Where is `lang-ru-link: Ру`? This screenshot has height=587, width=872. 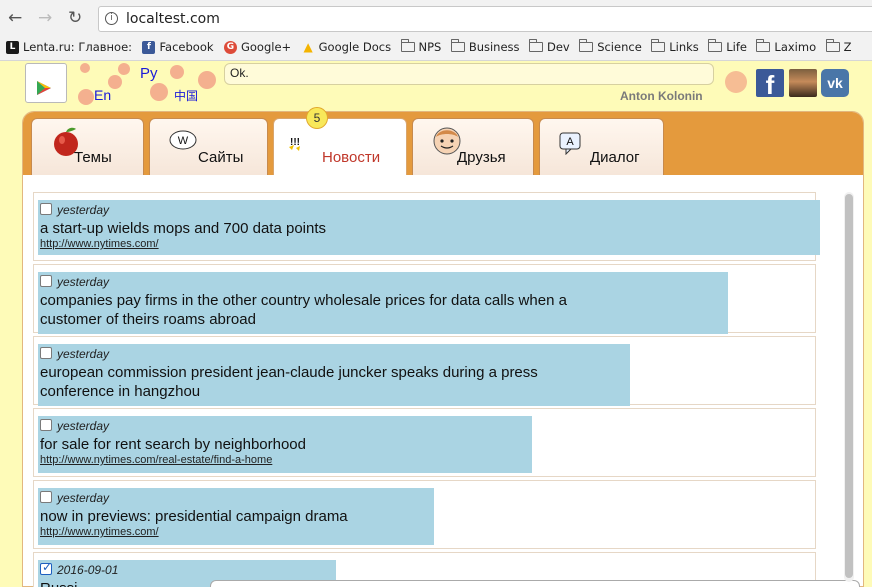
lang-ru-link: Ру is located at coordinates (149, 73).